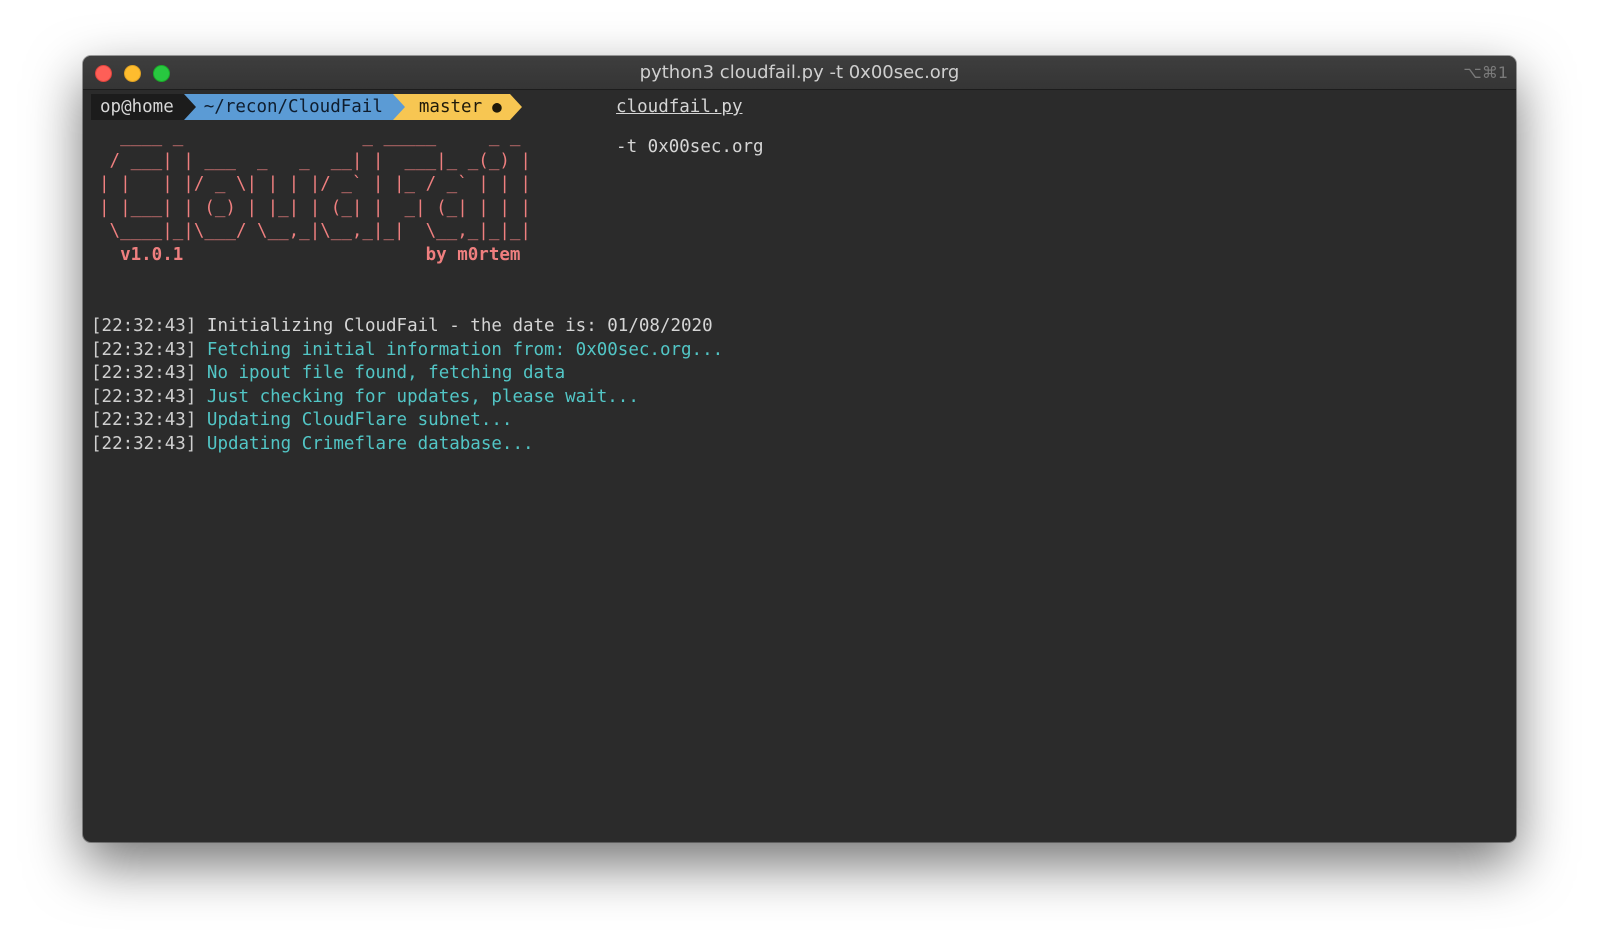  Describe the element at coordinates (386, 373) in the screenshot. I see `log-message: No ipout file found, fetching data` at that location.